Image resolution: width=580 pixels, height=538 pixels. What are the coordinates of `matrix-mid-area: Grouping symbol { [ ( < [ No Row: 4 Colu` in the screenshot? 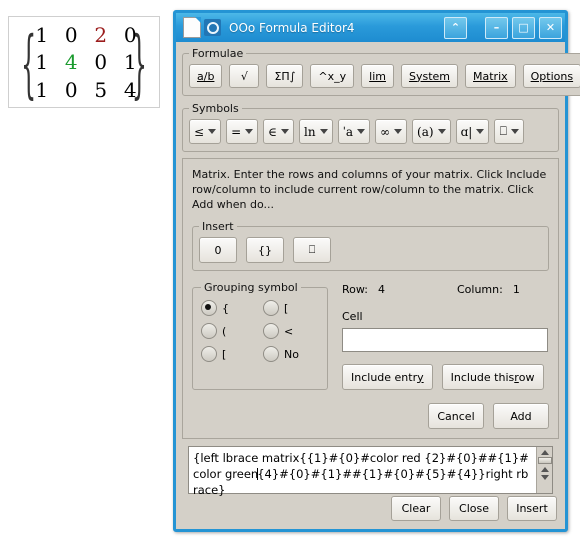 It's located at (370, 335).